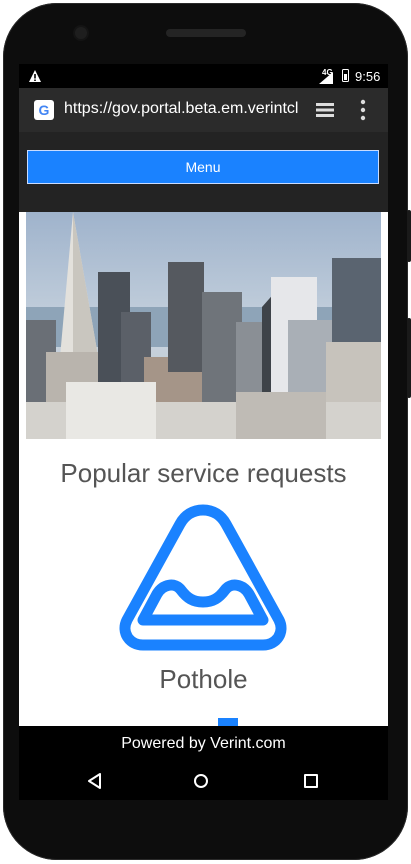 The height and width of the screenshot is (864, 411). I want to click on browser-address-bar: G https://gov.portal.beta.em.verintcl, so click(203, 110).